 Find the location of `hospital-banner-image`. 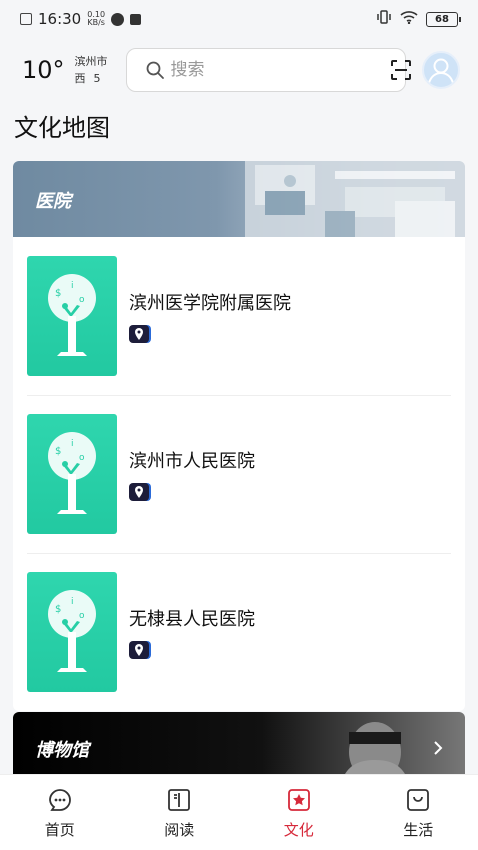

hospital-banner-image is located at coordinates (355, 199).